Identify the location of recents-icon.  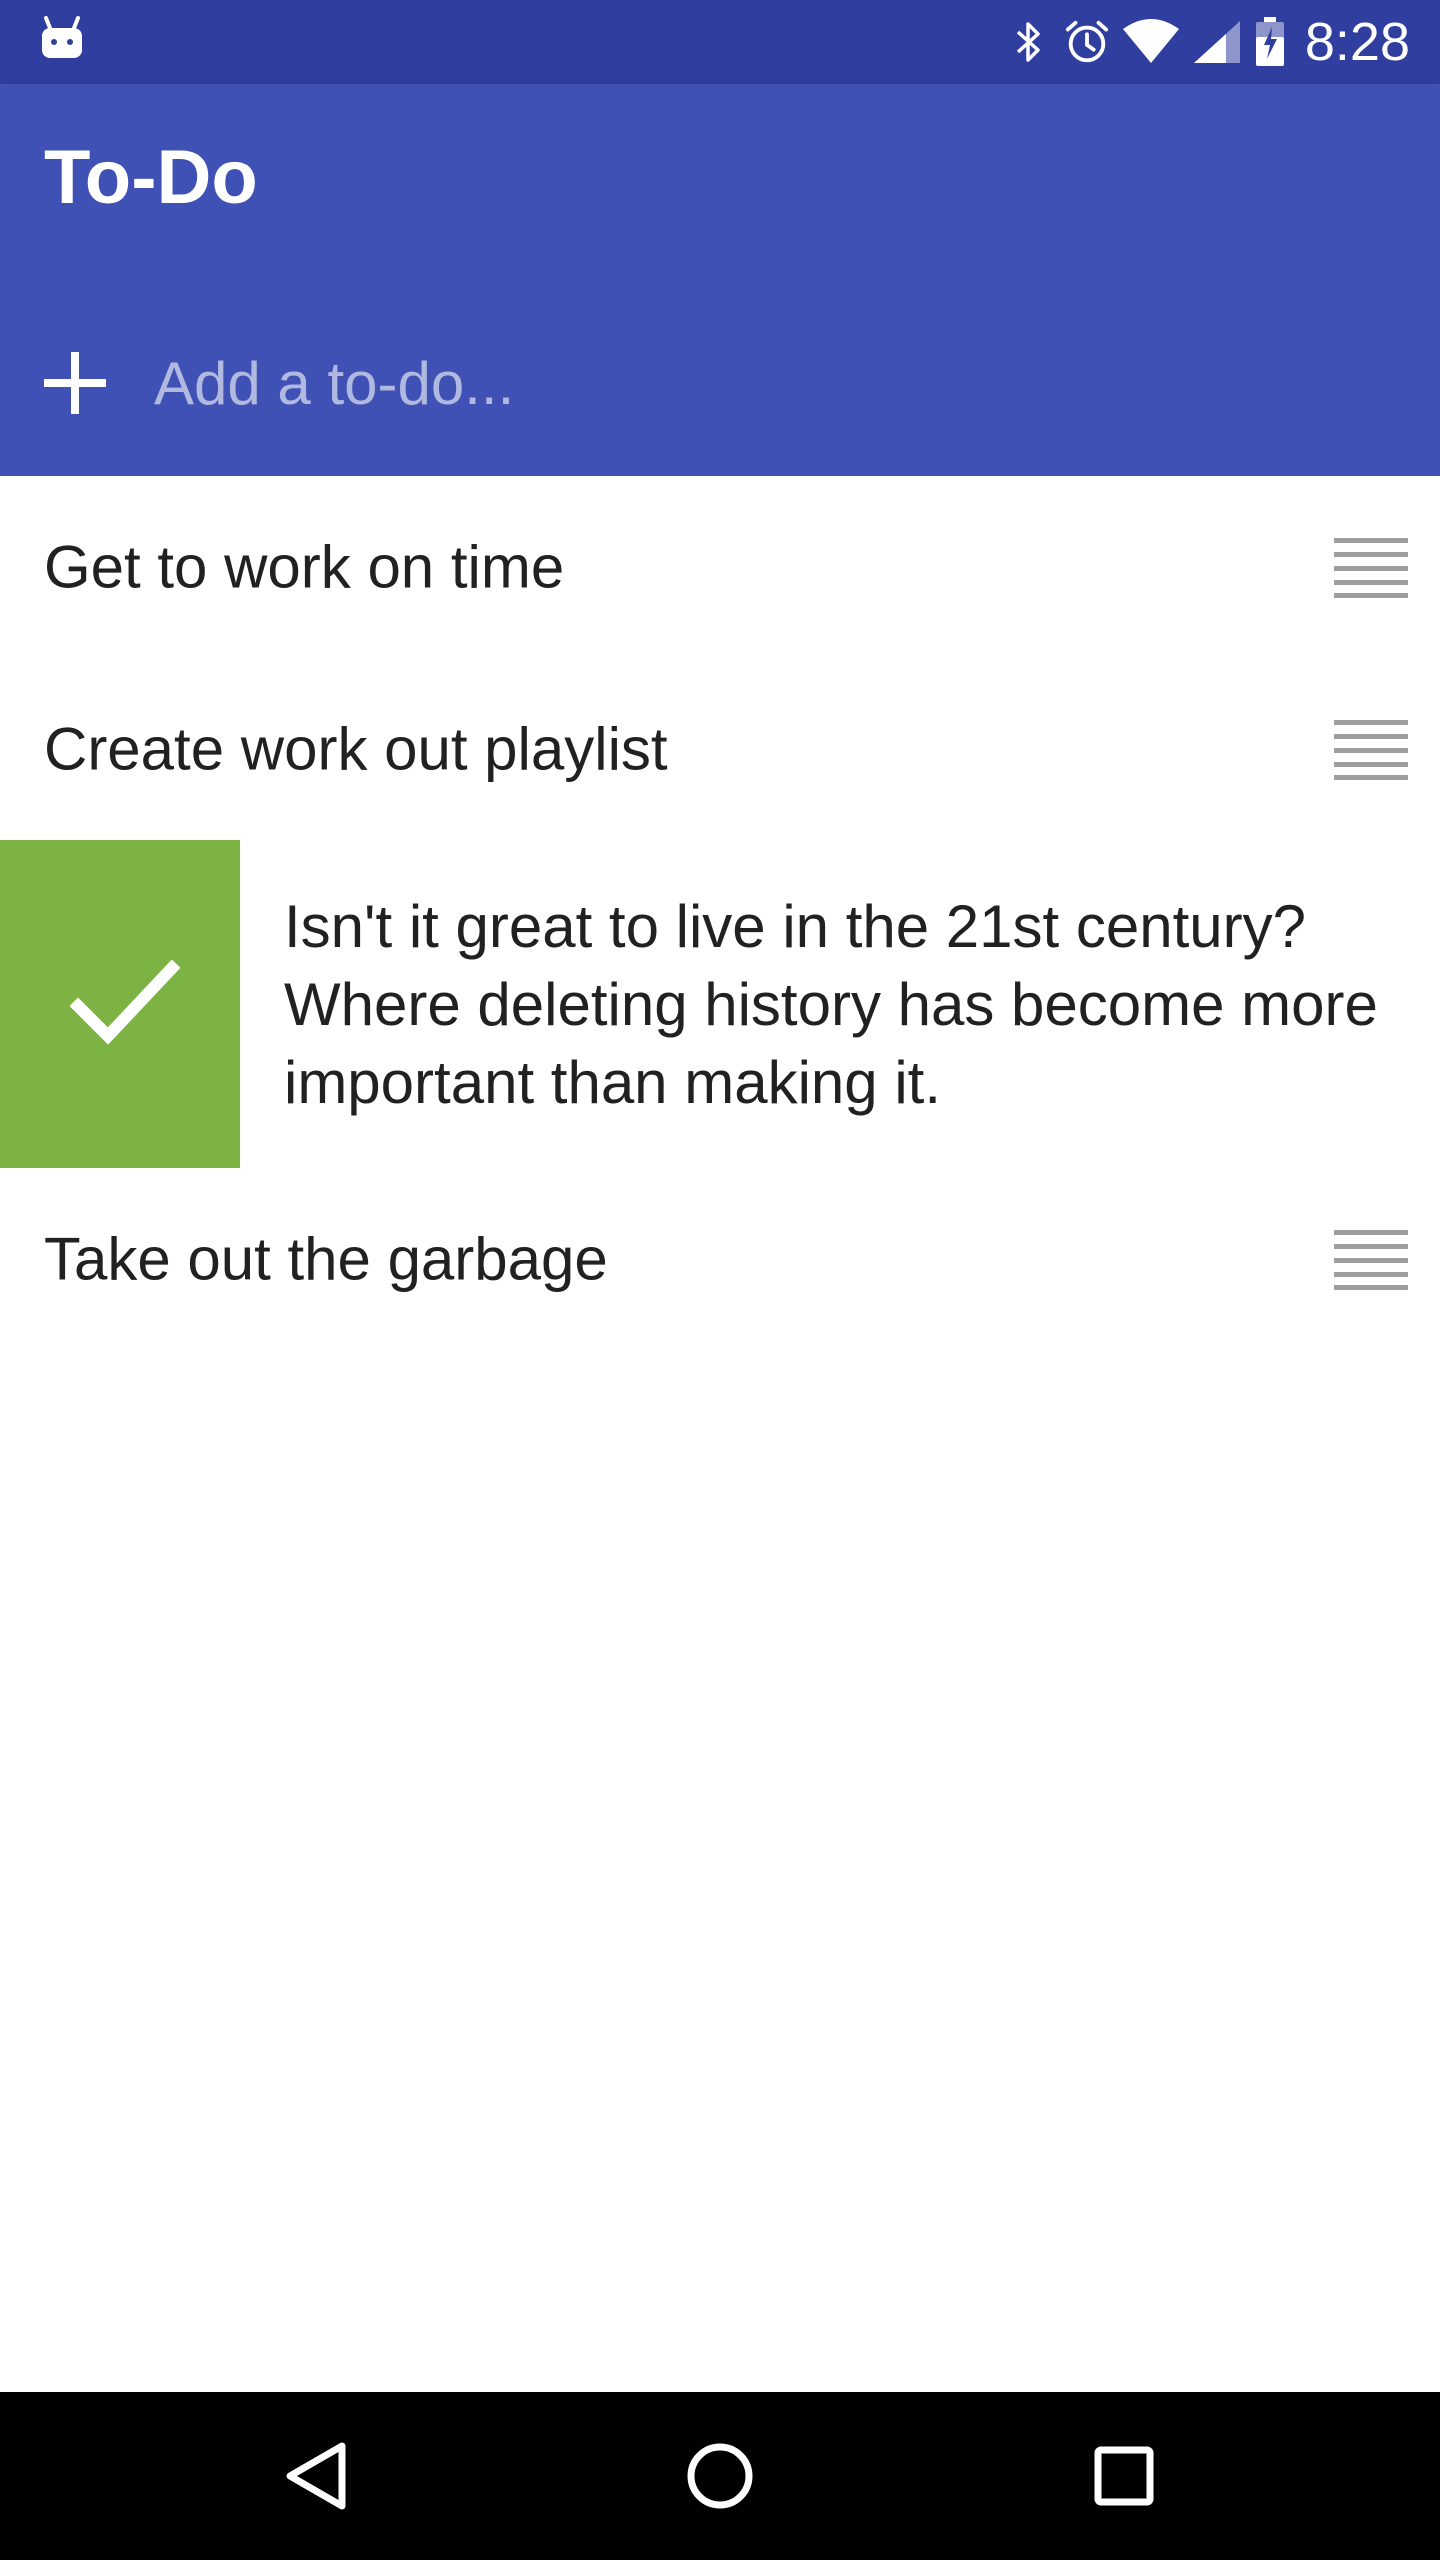
(1124, 2476).